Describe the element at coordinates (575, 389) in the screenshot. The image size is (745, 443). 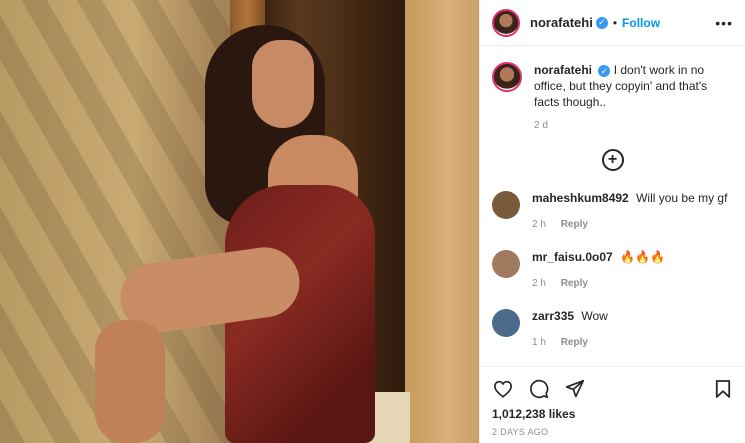
I see `share-icon` at that location.